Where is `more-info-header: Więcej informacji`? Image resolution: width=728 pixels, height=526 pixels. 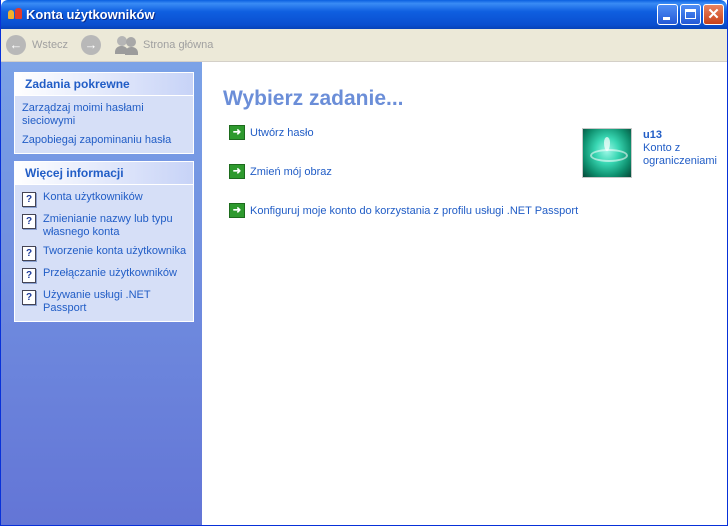 more-info-header: Więcej informacji is located at coordinates (104, 173).